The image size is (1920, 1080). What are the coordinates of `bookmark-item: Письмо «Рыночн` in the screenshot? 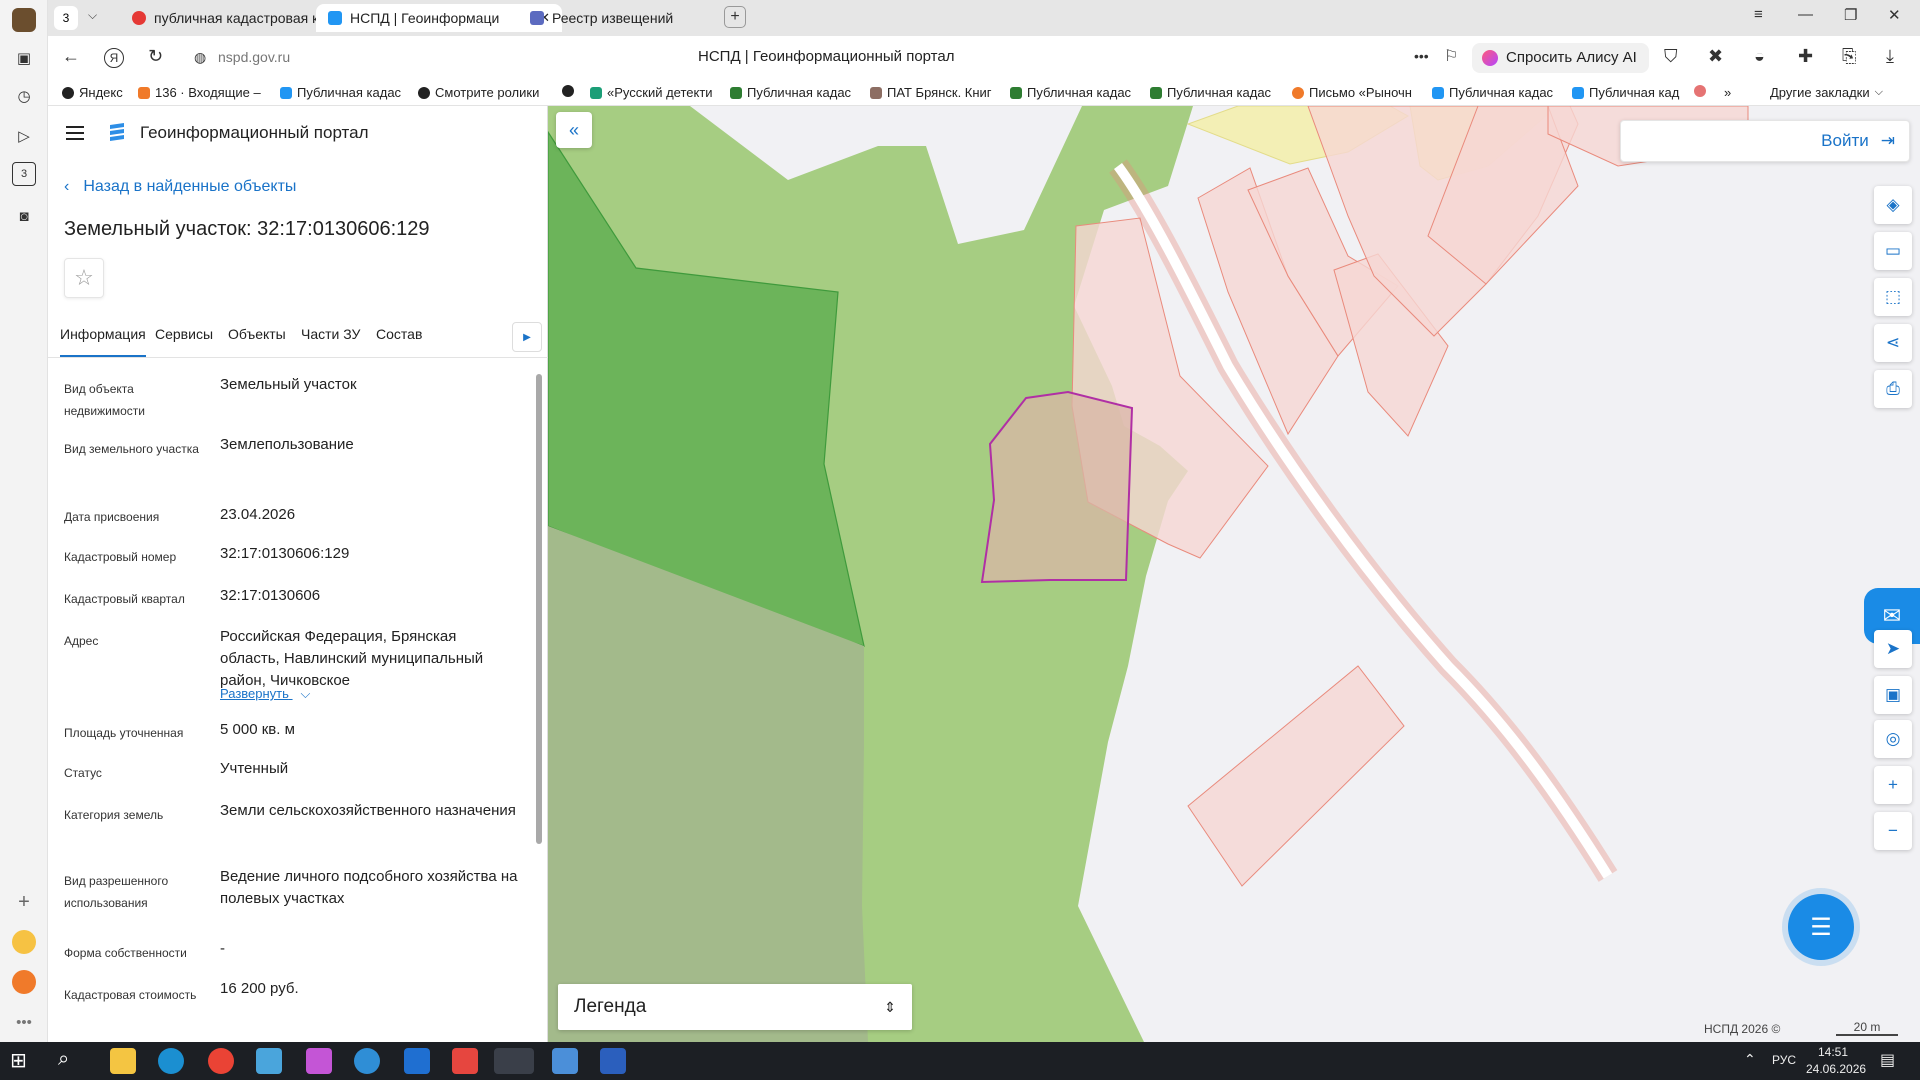 It's located at (1352, 92).